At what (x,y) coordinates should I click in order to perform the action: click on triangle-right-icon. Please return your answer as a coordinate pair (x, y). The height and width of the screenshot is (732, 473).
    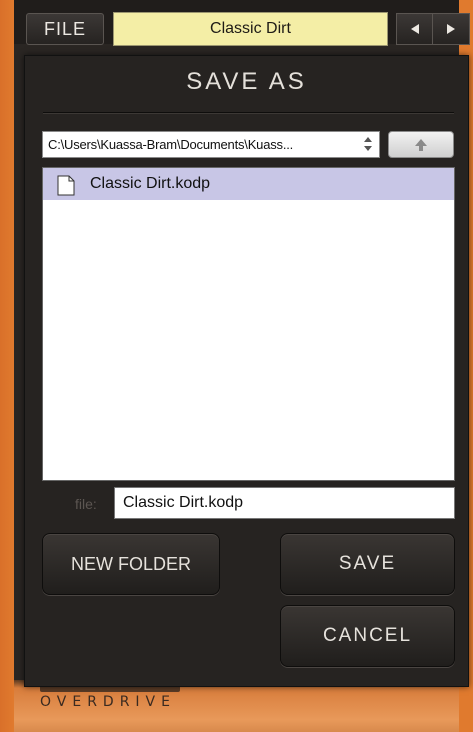
    Looking at the image, I should click on (451, 29).